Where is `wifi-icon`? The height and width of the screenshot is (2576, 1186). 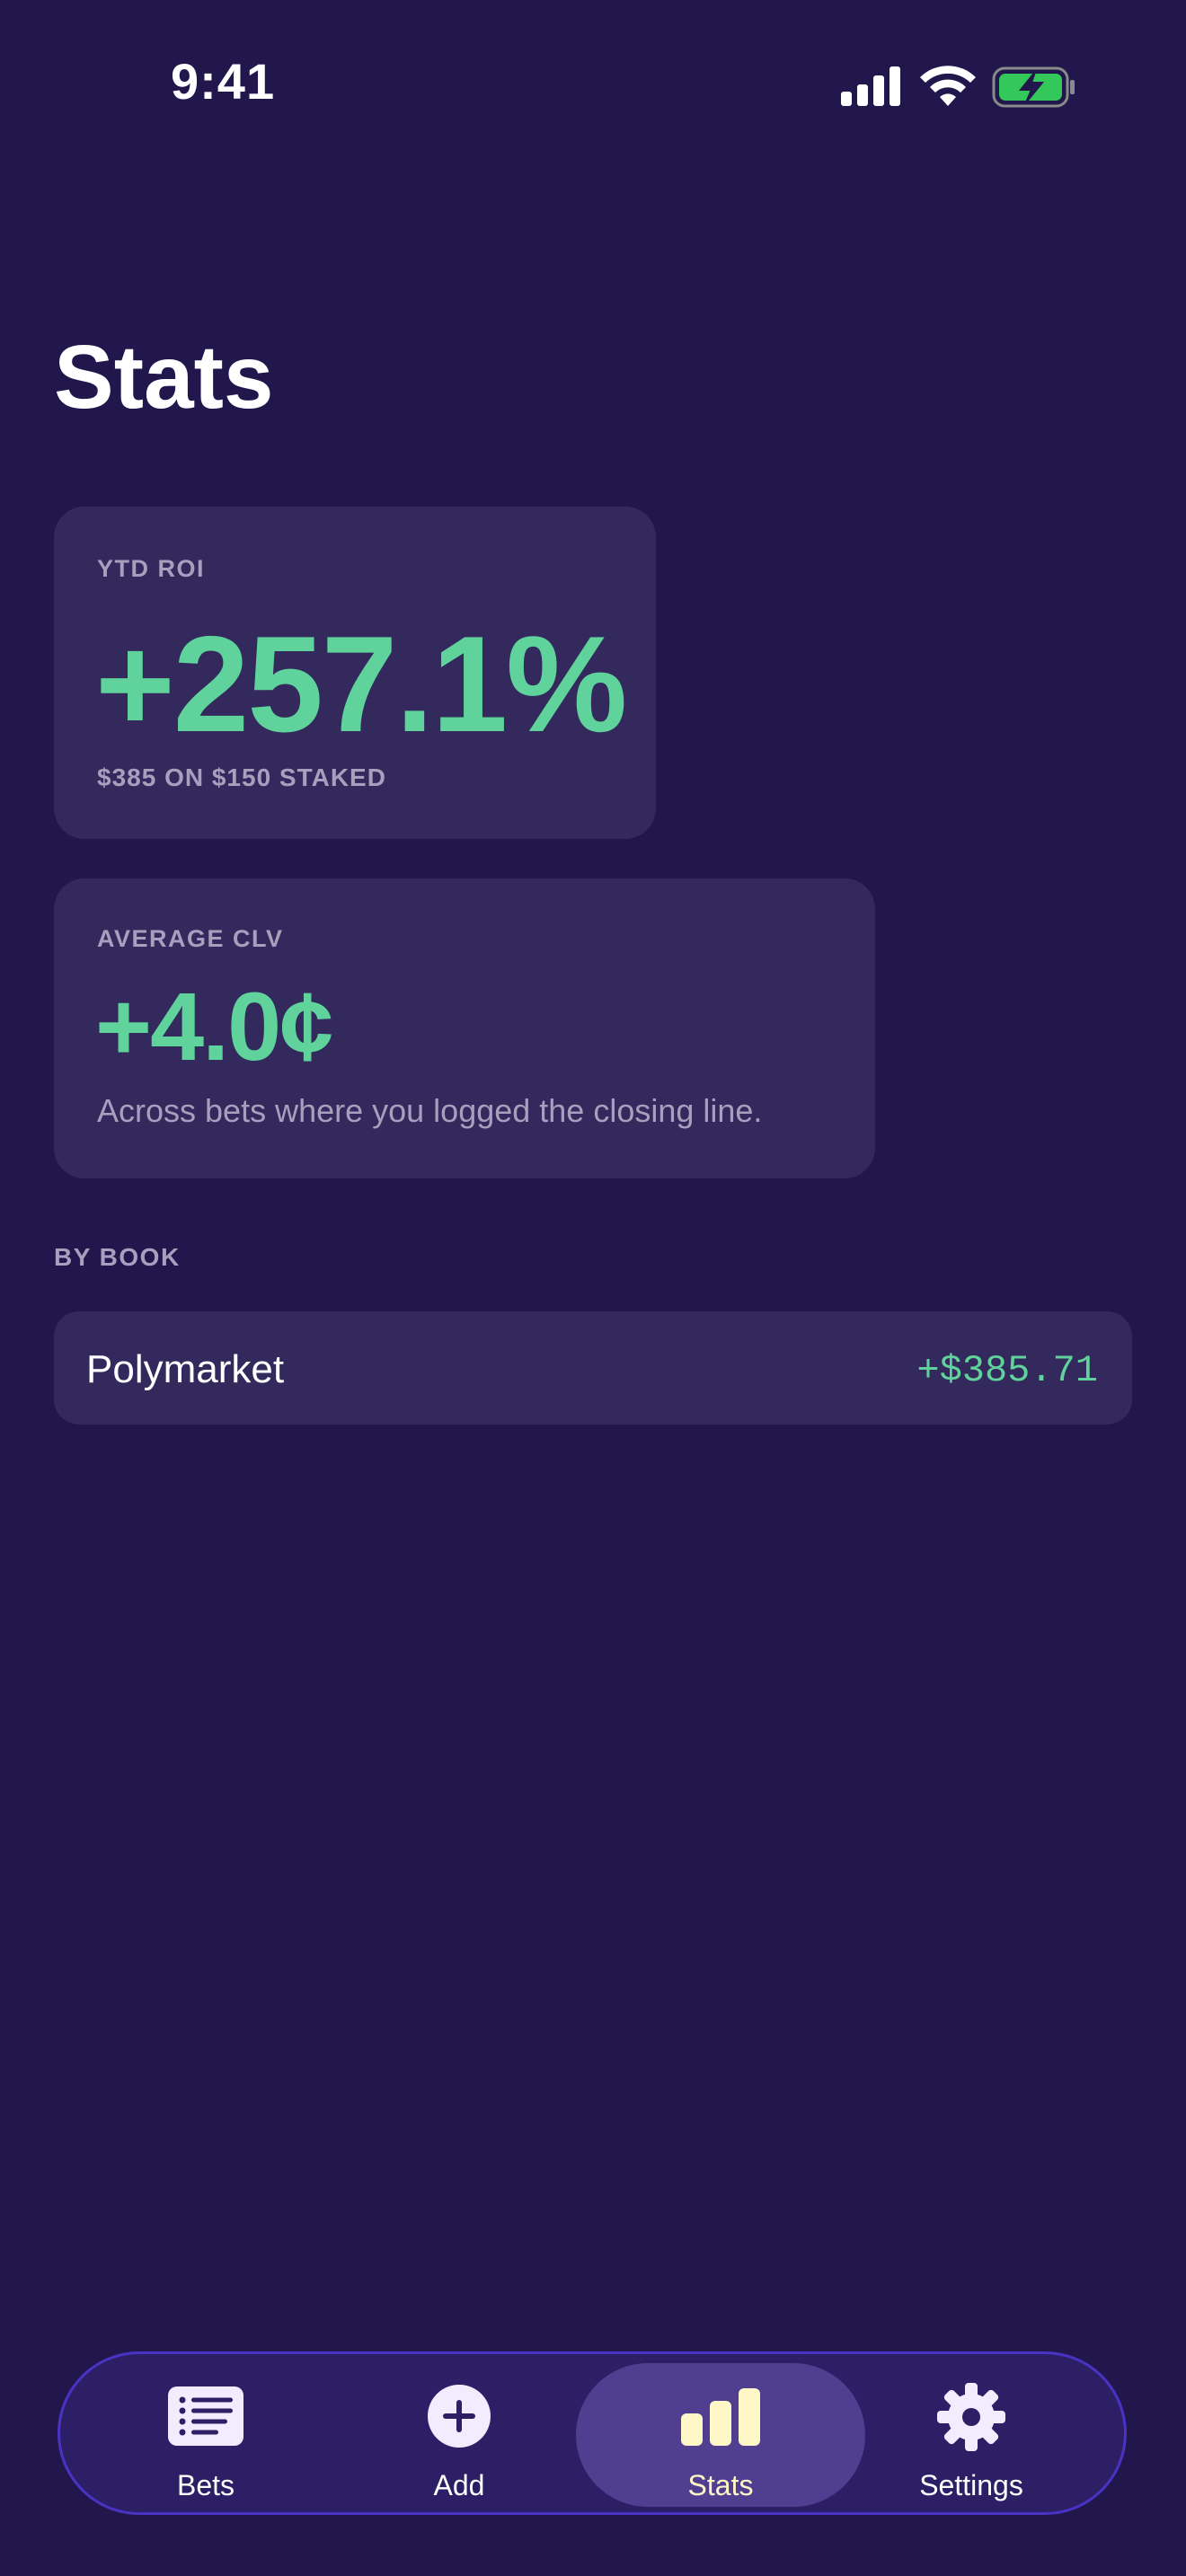
wifi-icon is located at coordinates (948, 86).